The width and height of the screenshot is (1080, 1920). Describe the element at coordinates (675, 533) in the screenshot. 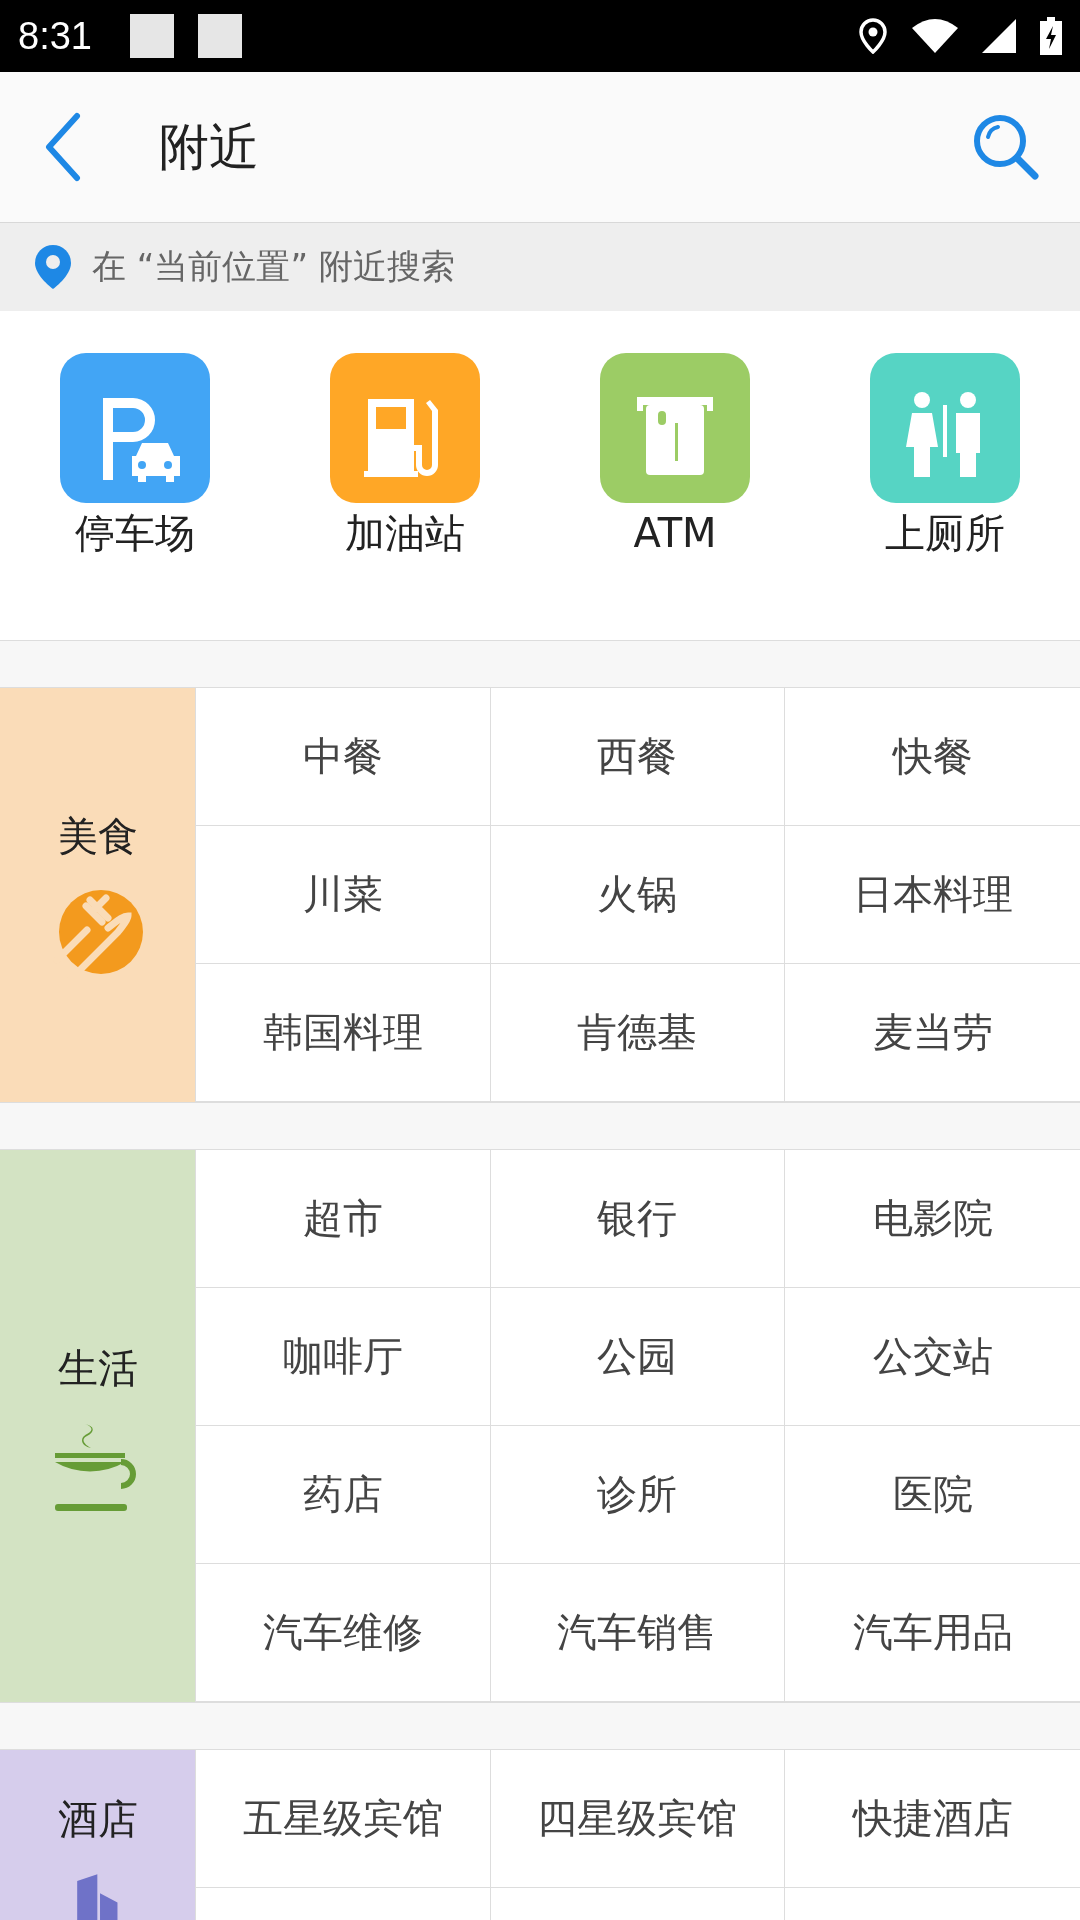

I see `shortcut-label: ATM` at that location.